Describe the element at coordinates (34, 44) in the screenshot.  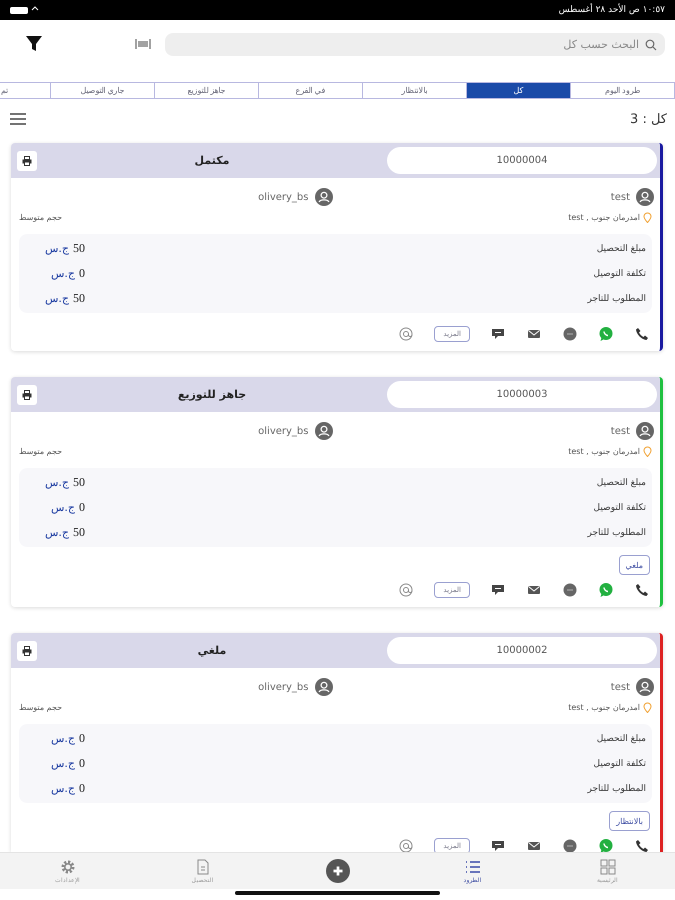
I see `filter-icon` at that location.